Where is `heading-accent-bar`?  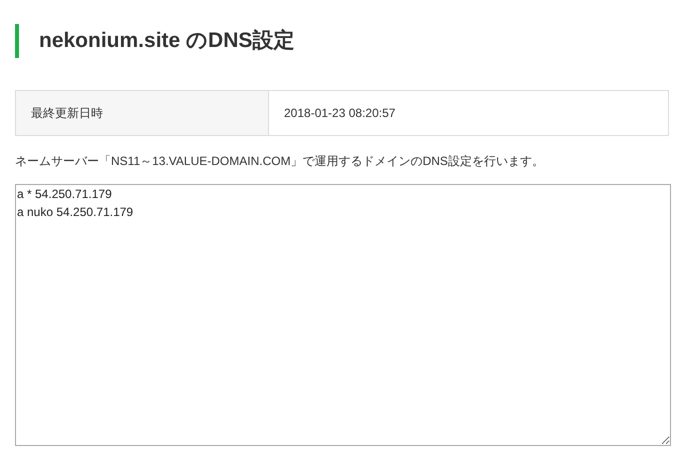 heading-accent-bar is located at coordinates (17, 41).